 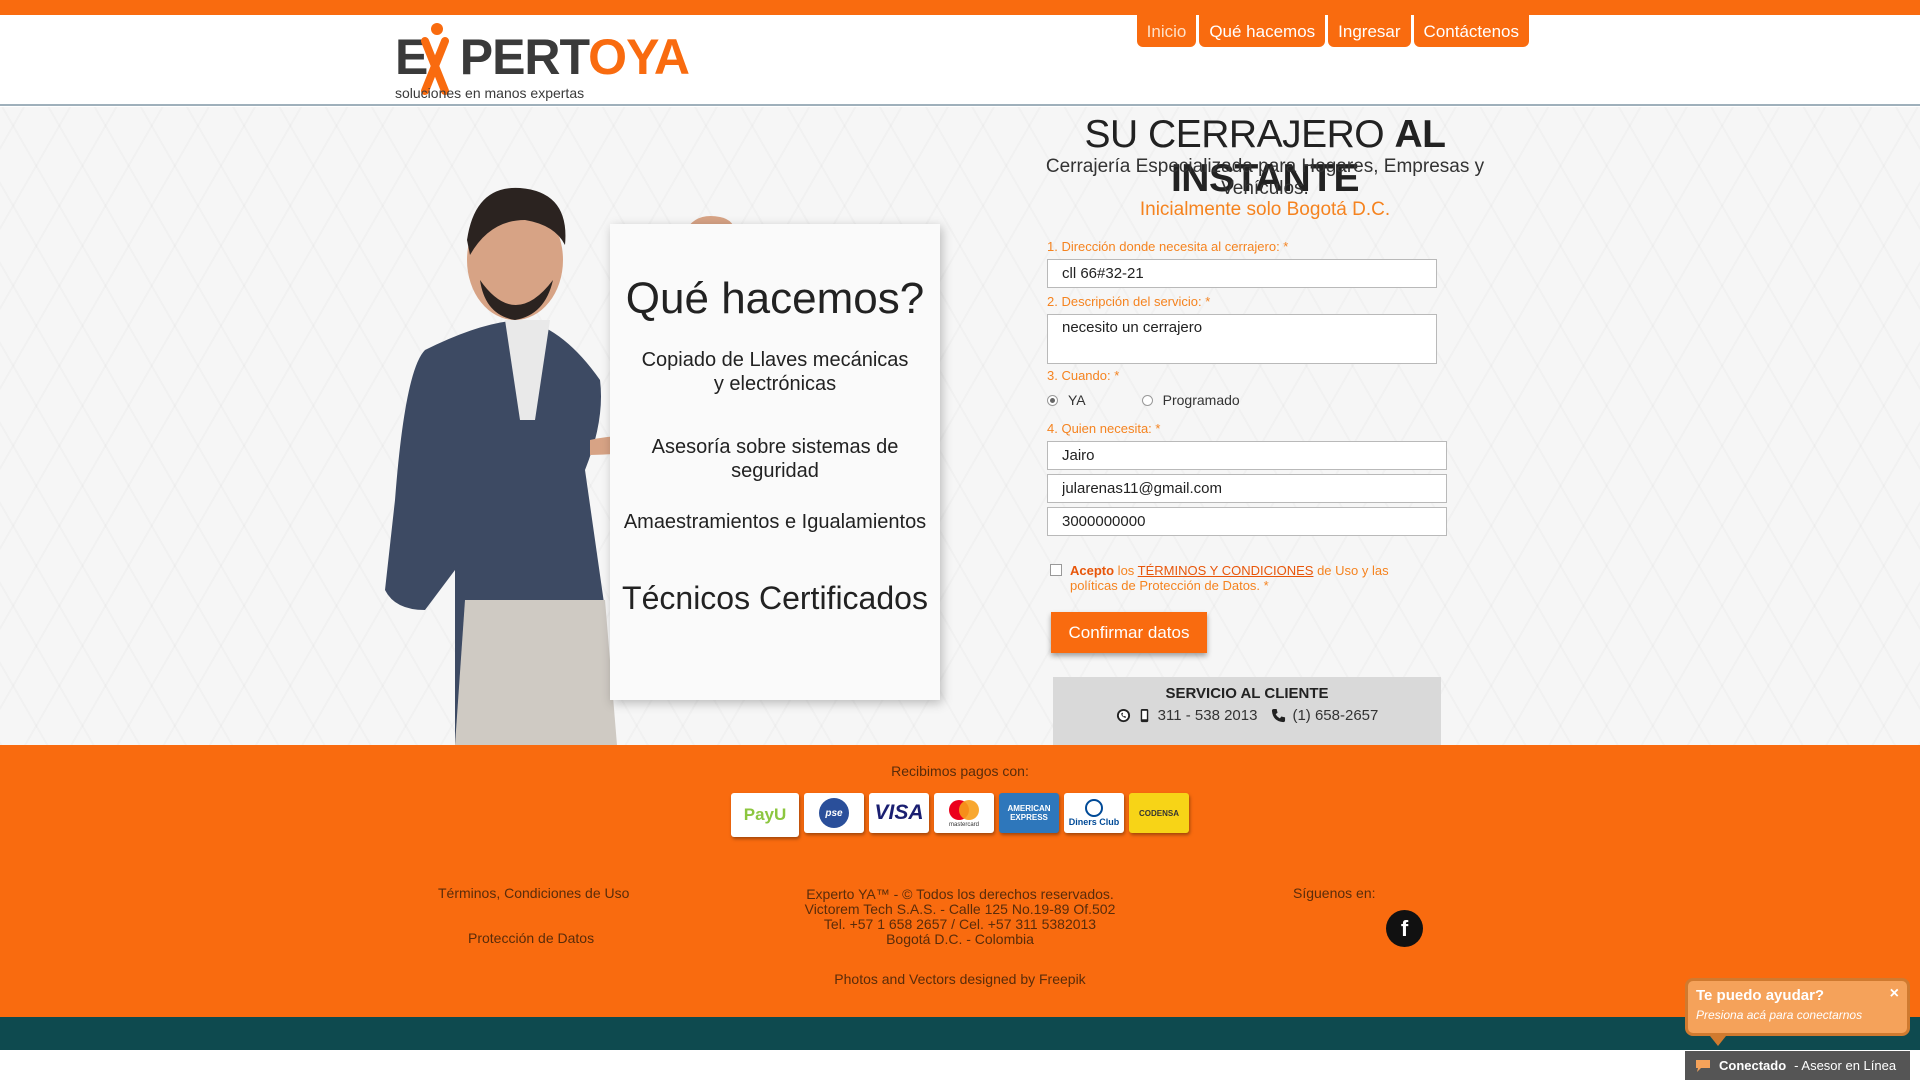 I want to click on chat-bubble-tail, so click(x=1718, y=1041).